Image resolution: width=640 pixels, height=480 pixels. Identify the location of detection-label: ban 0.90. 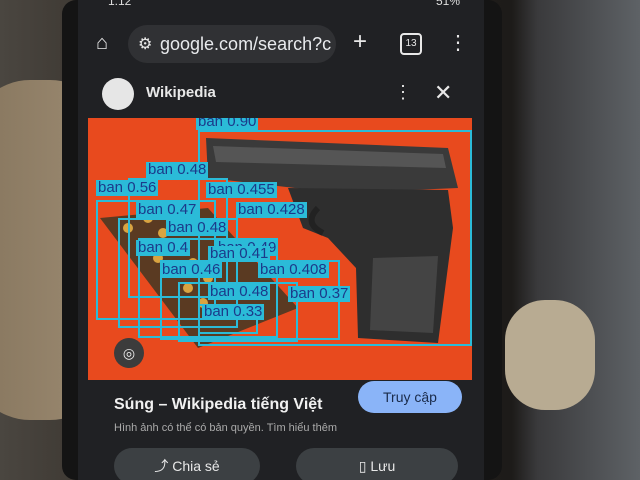
(227, 124).